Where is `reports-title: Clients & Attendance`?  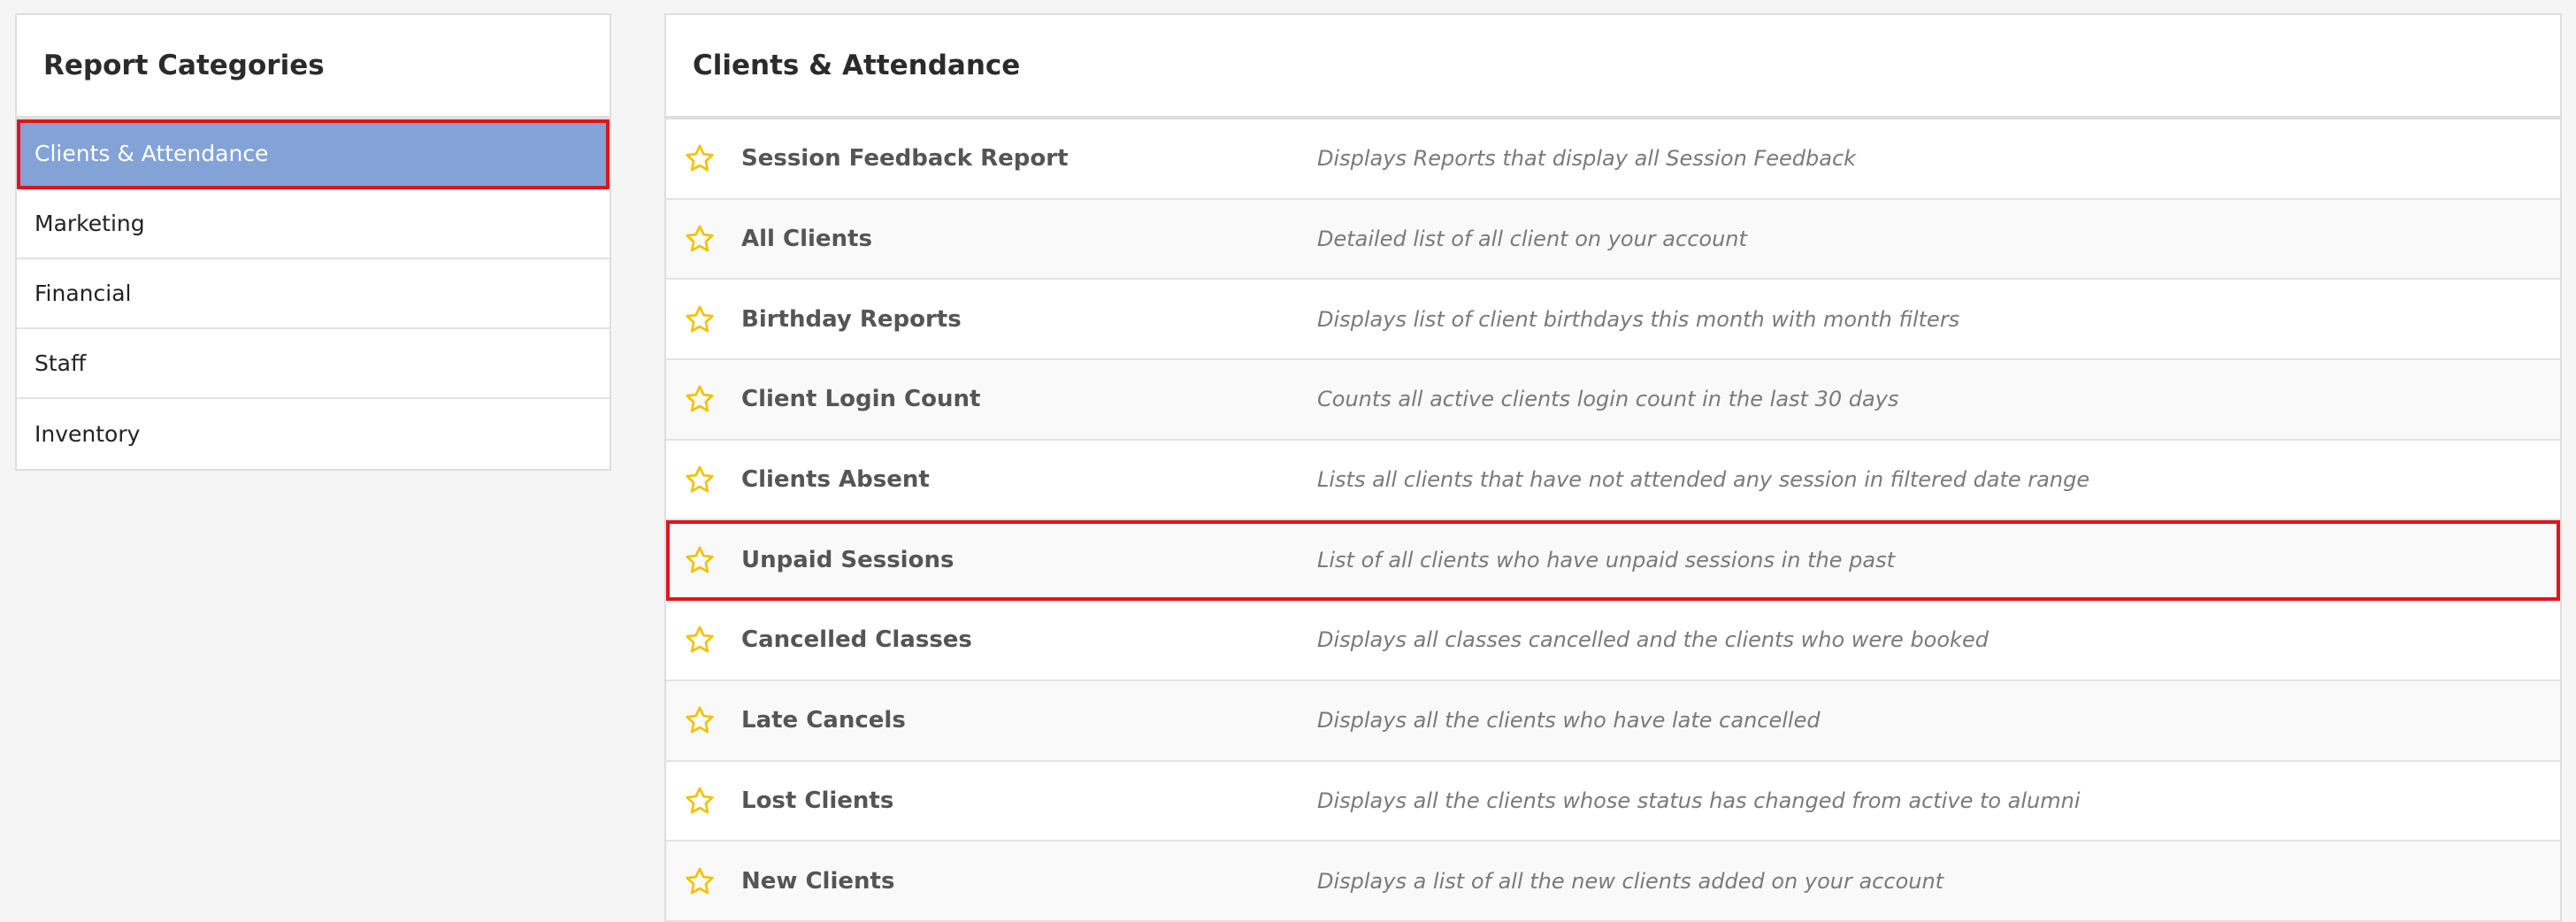 reports-title: Clients & Attendance is located at coordinates (857, 65).